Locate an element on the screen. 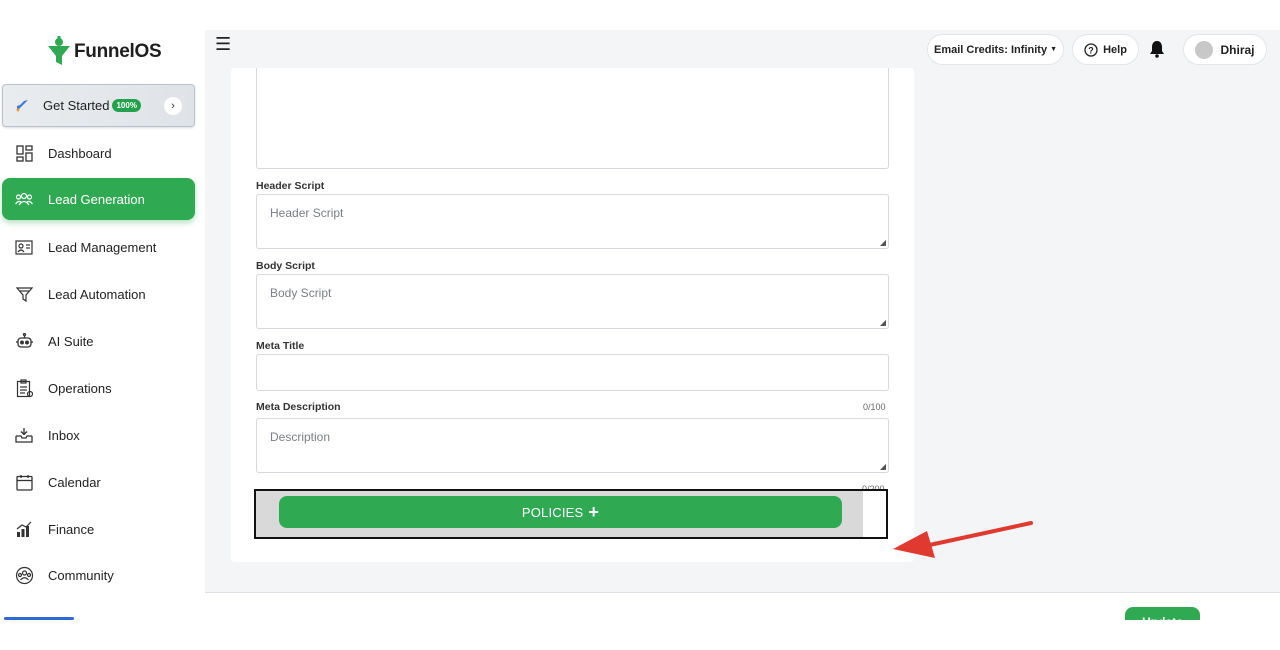 This screenshot has width=1280, height=650. dashboard-icon is located at coordinates (24, 153).